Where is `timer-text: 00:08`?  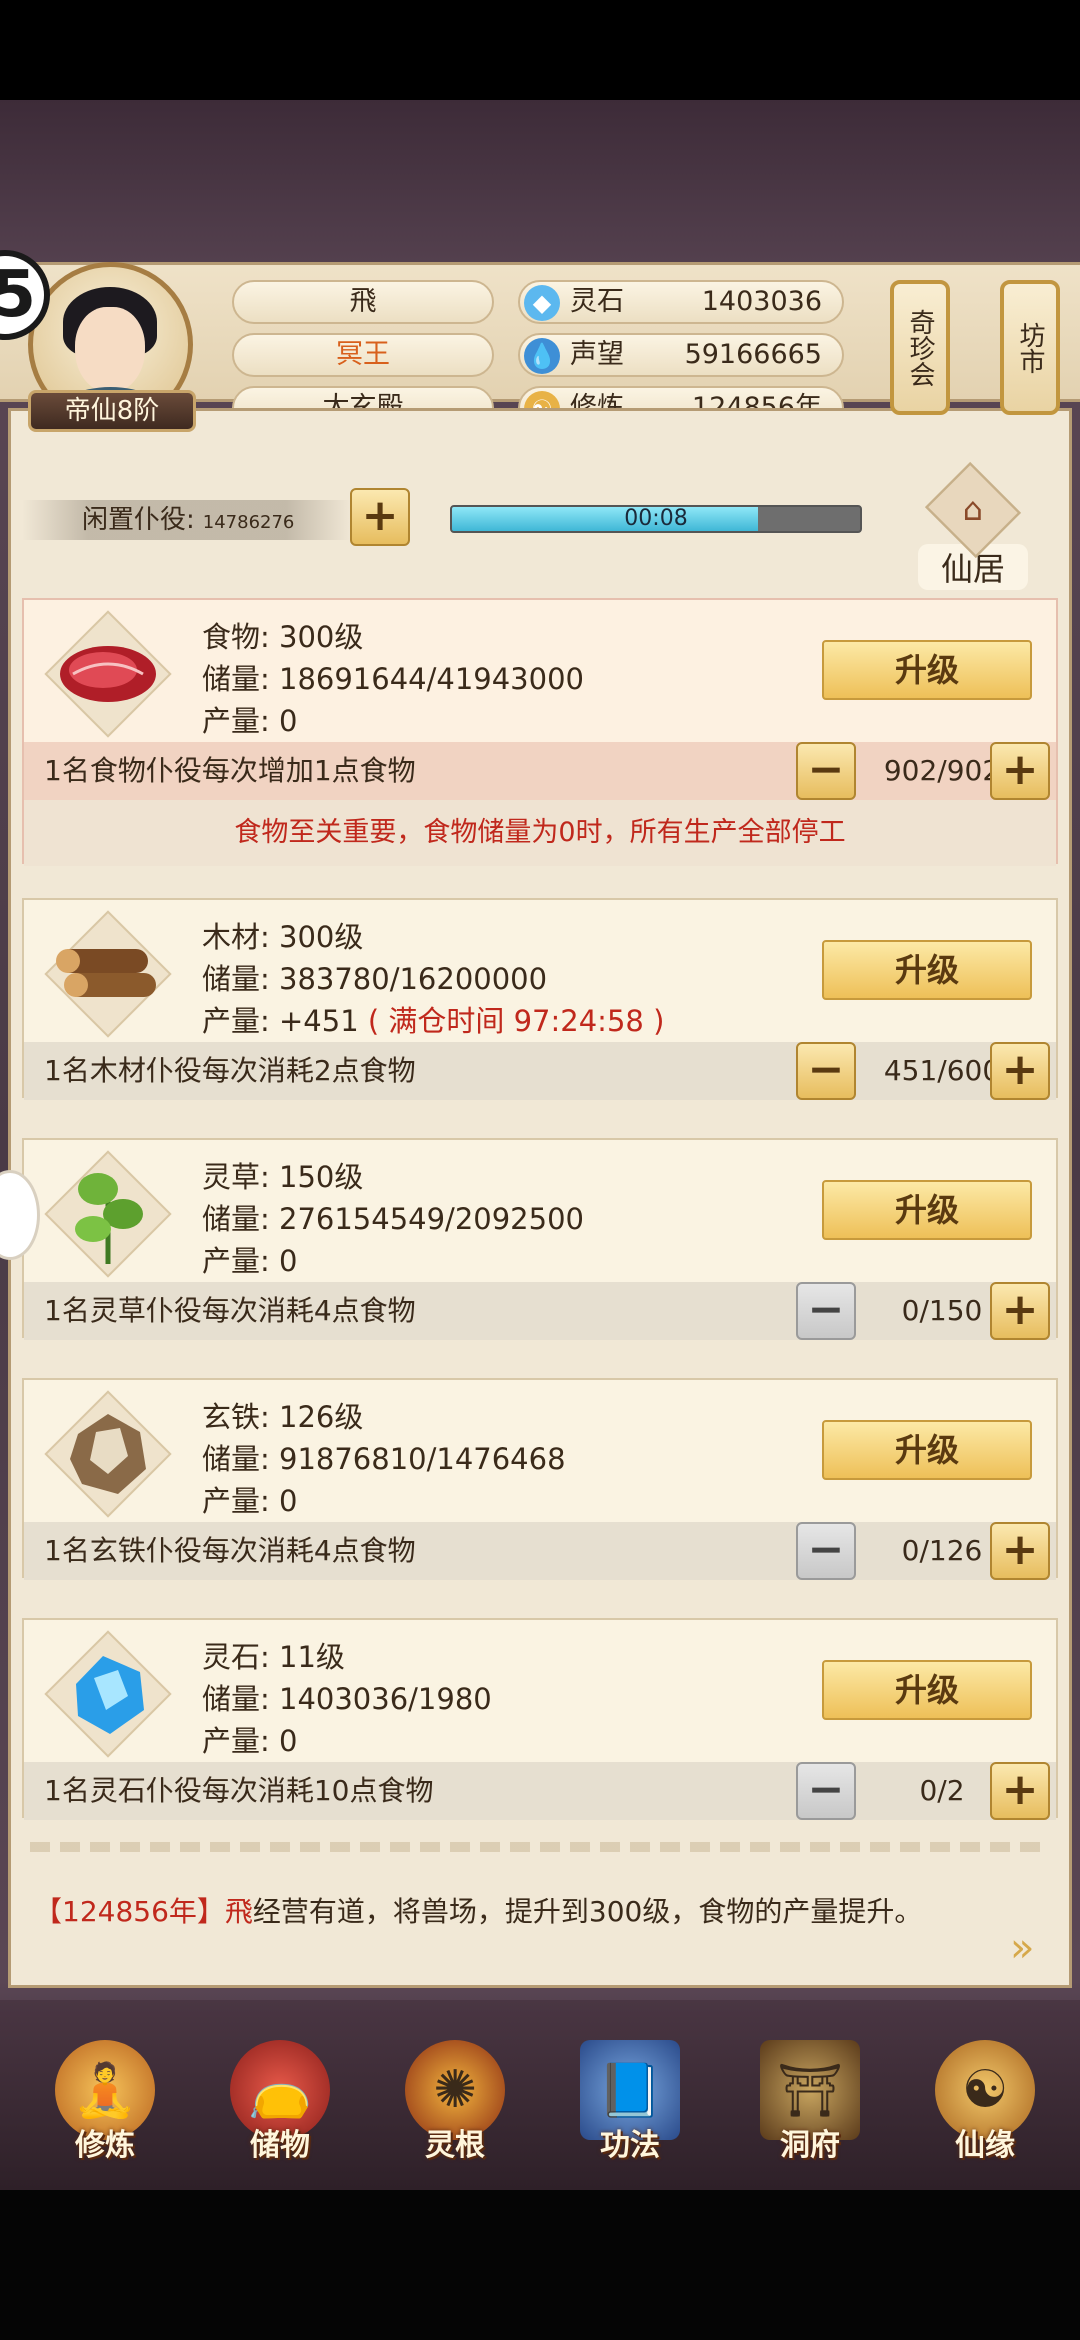
timer-text: 00:08 is located at coordinates (656, 518).